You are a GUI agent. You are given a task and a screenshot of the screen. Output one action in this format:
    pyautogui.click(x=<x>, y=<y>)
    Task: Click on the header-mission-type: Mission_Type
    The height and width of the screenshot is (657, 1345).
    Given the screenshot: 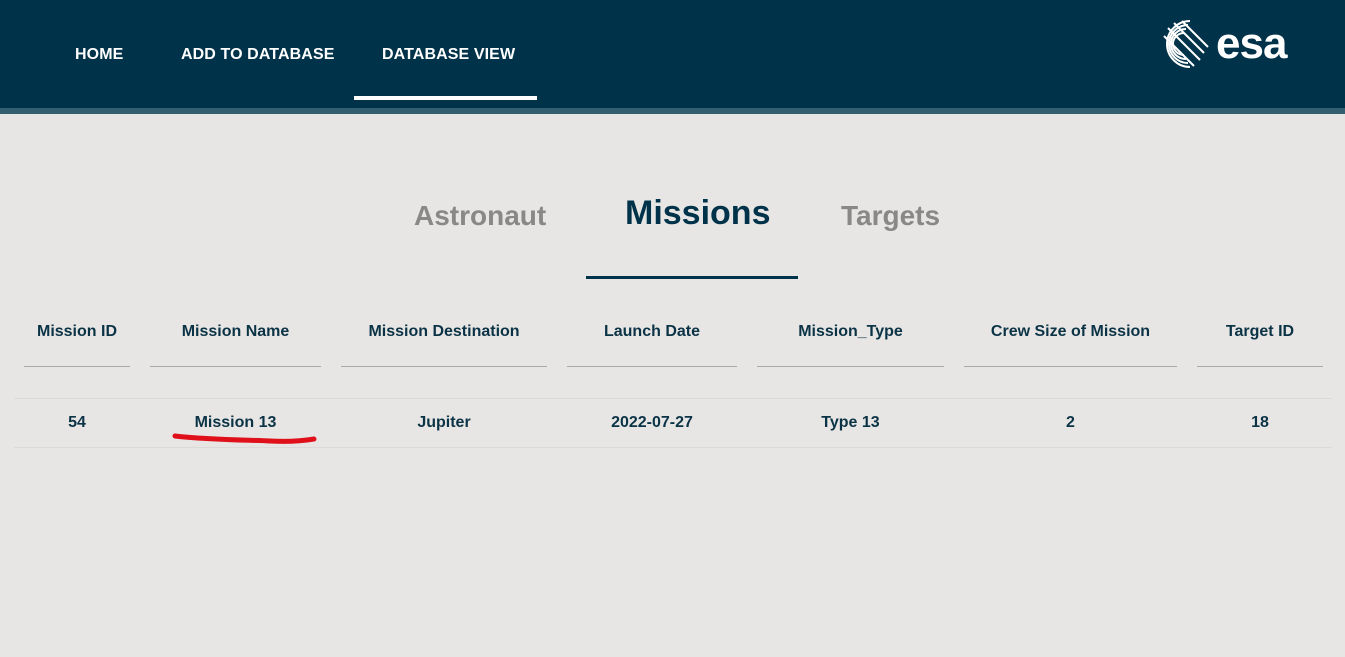 What is the action you would take?
    pyautogui.click(x=850, y=331)
    